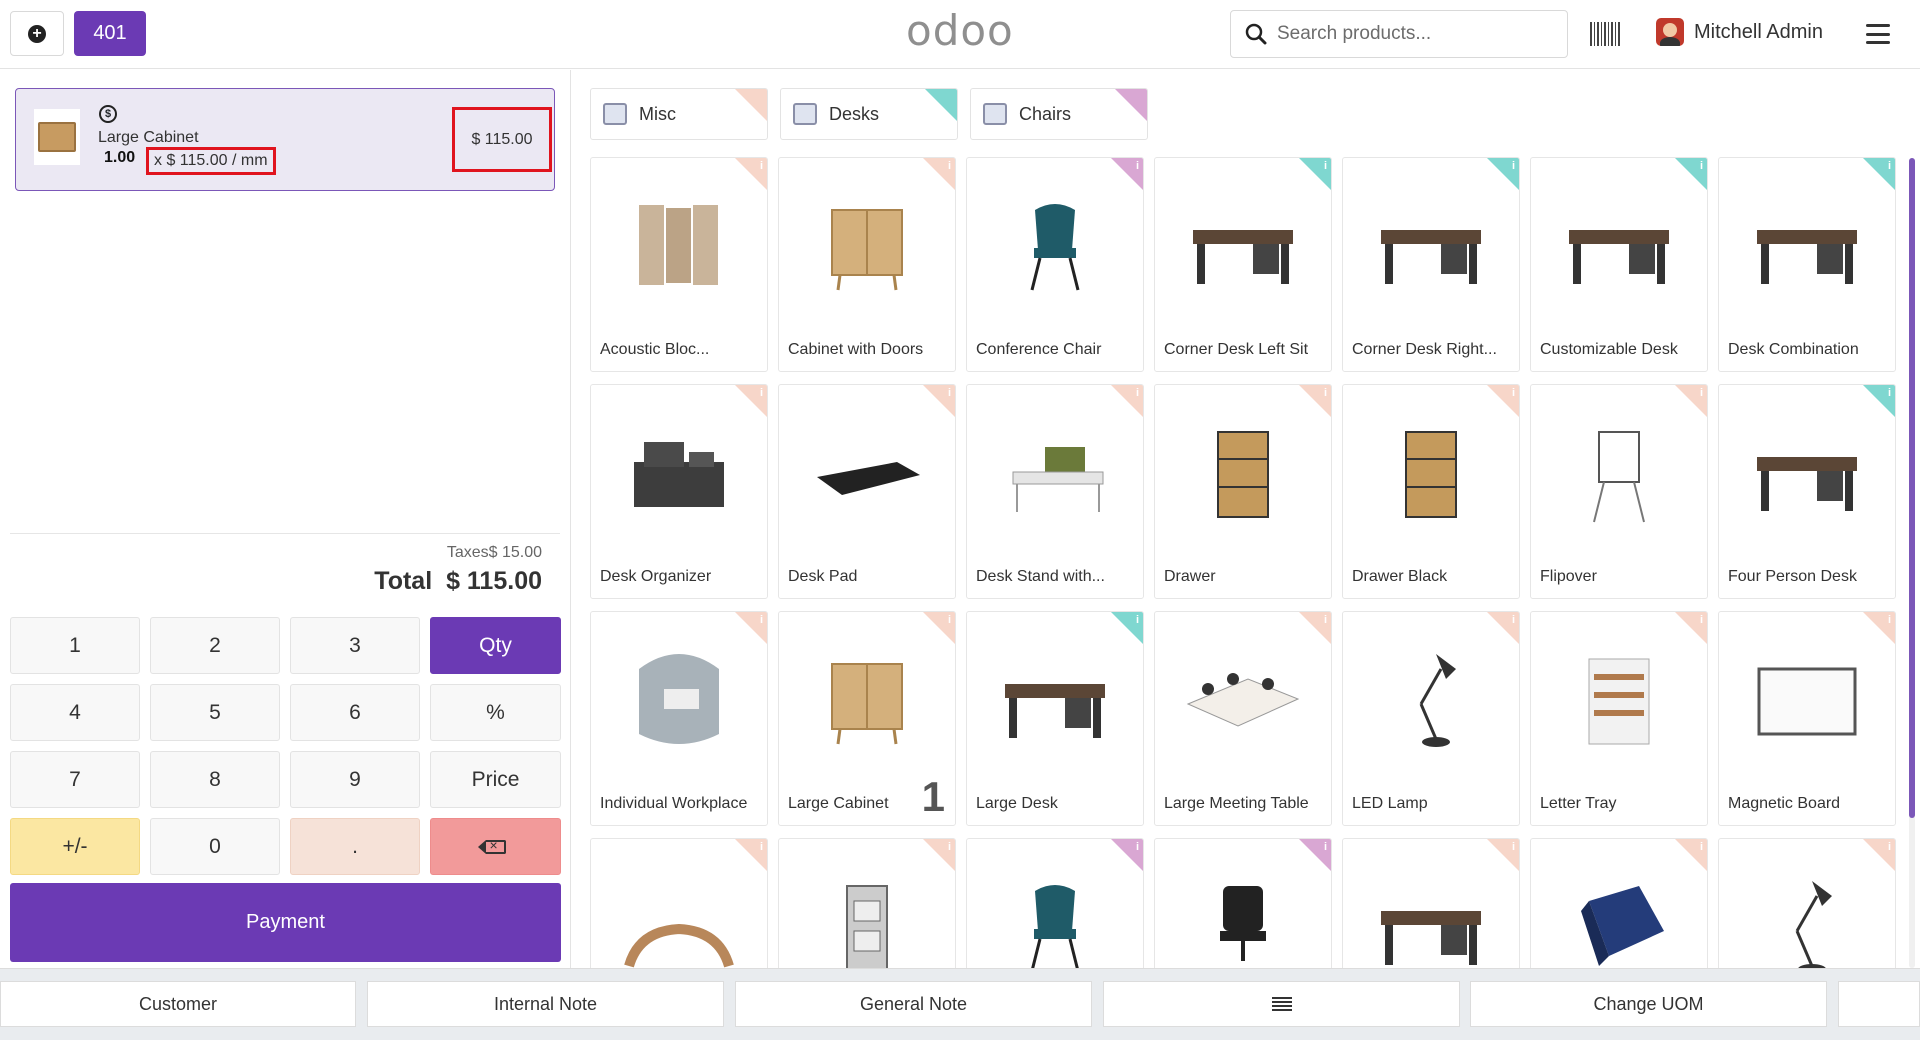 The height and width of the screenshot is (1040, 1920). What do you see at coordinates (1055, 264) in the screenshot?
I see `product-card: i Conference Chair` at bounding box center [1055, 264].